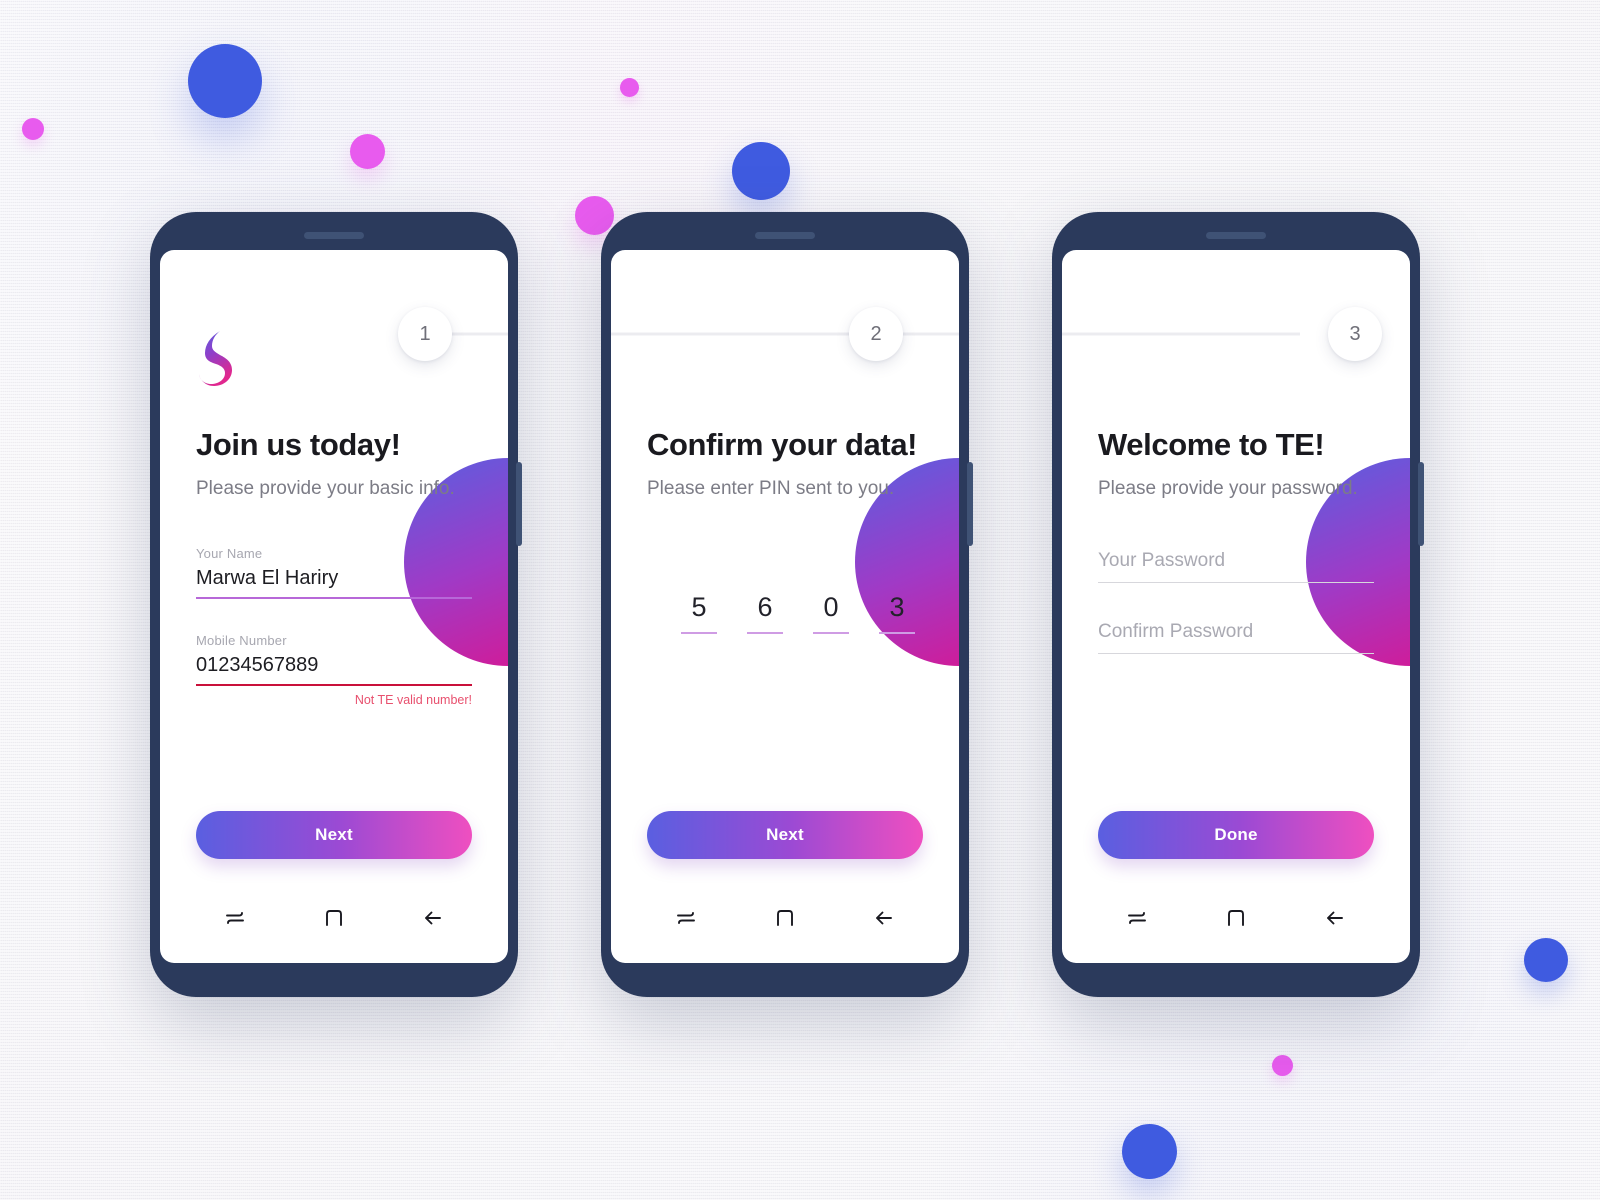  What do you see at coordinates (897, 607) in the screenshot?
I see `pin-digit-value: 3` at bounding box center [897, 607].